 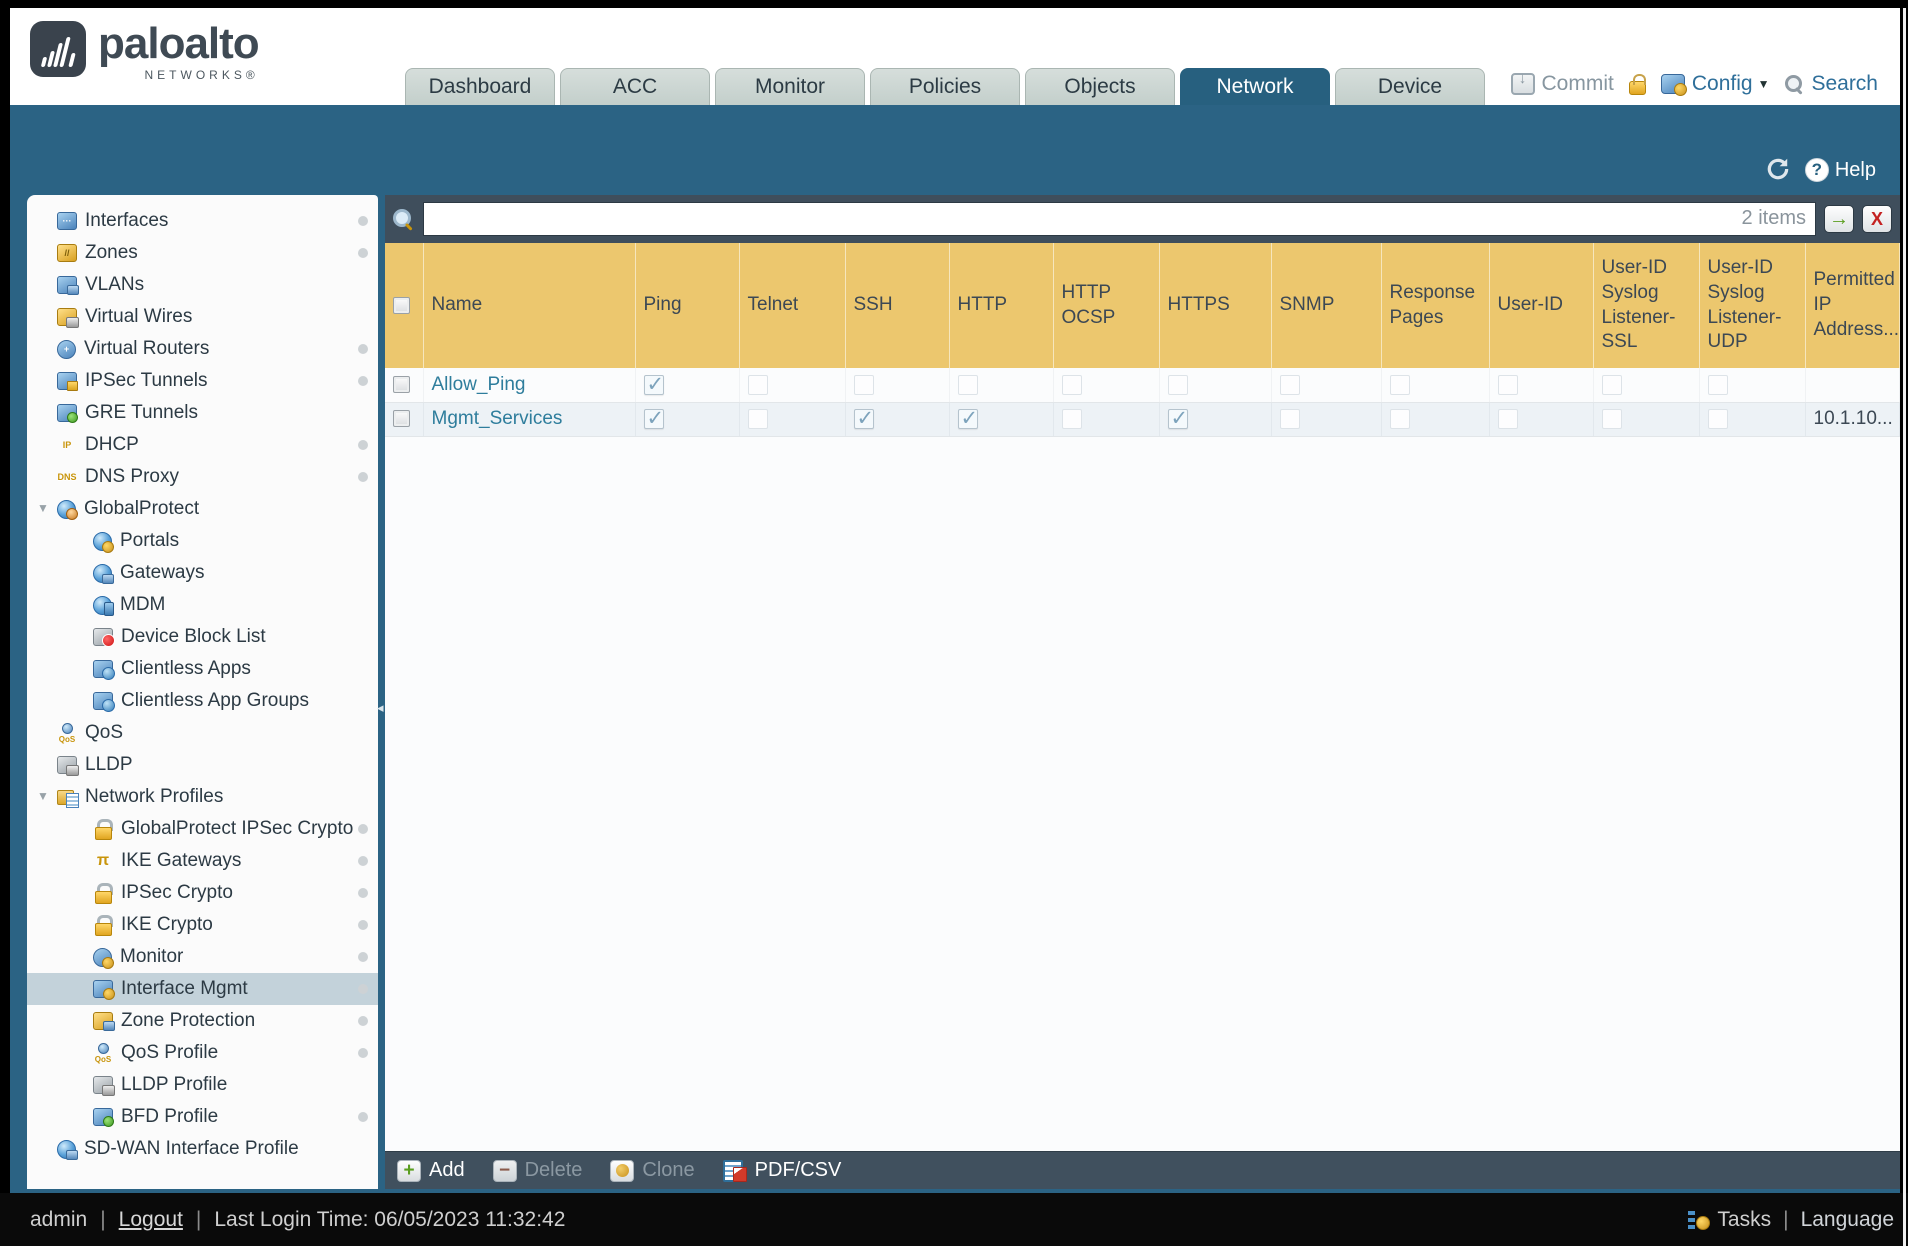 I want to click on sidebar-item-bfd-profile: BFD Profile, so click(x=202, y=1117).